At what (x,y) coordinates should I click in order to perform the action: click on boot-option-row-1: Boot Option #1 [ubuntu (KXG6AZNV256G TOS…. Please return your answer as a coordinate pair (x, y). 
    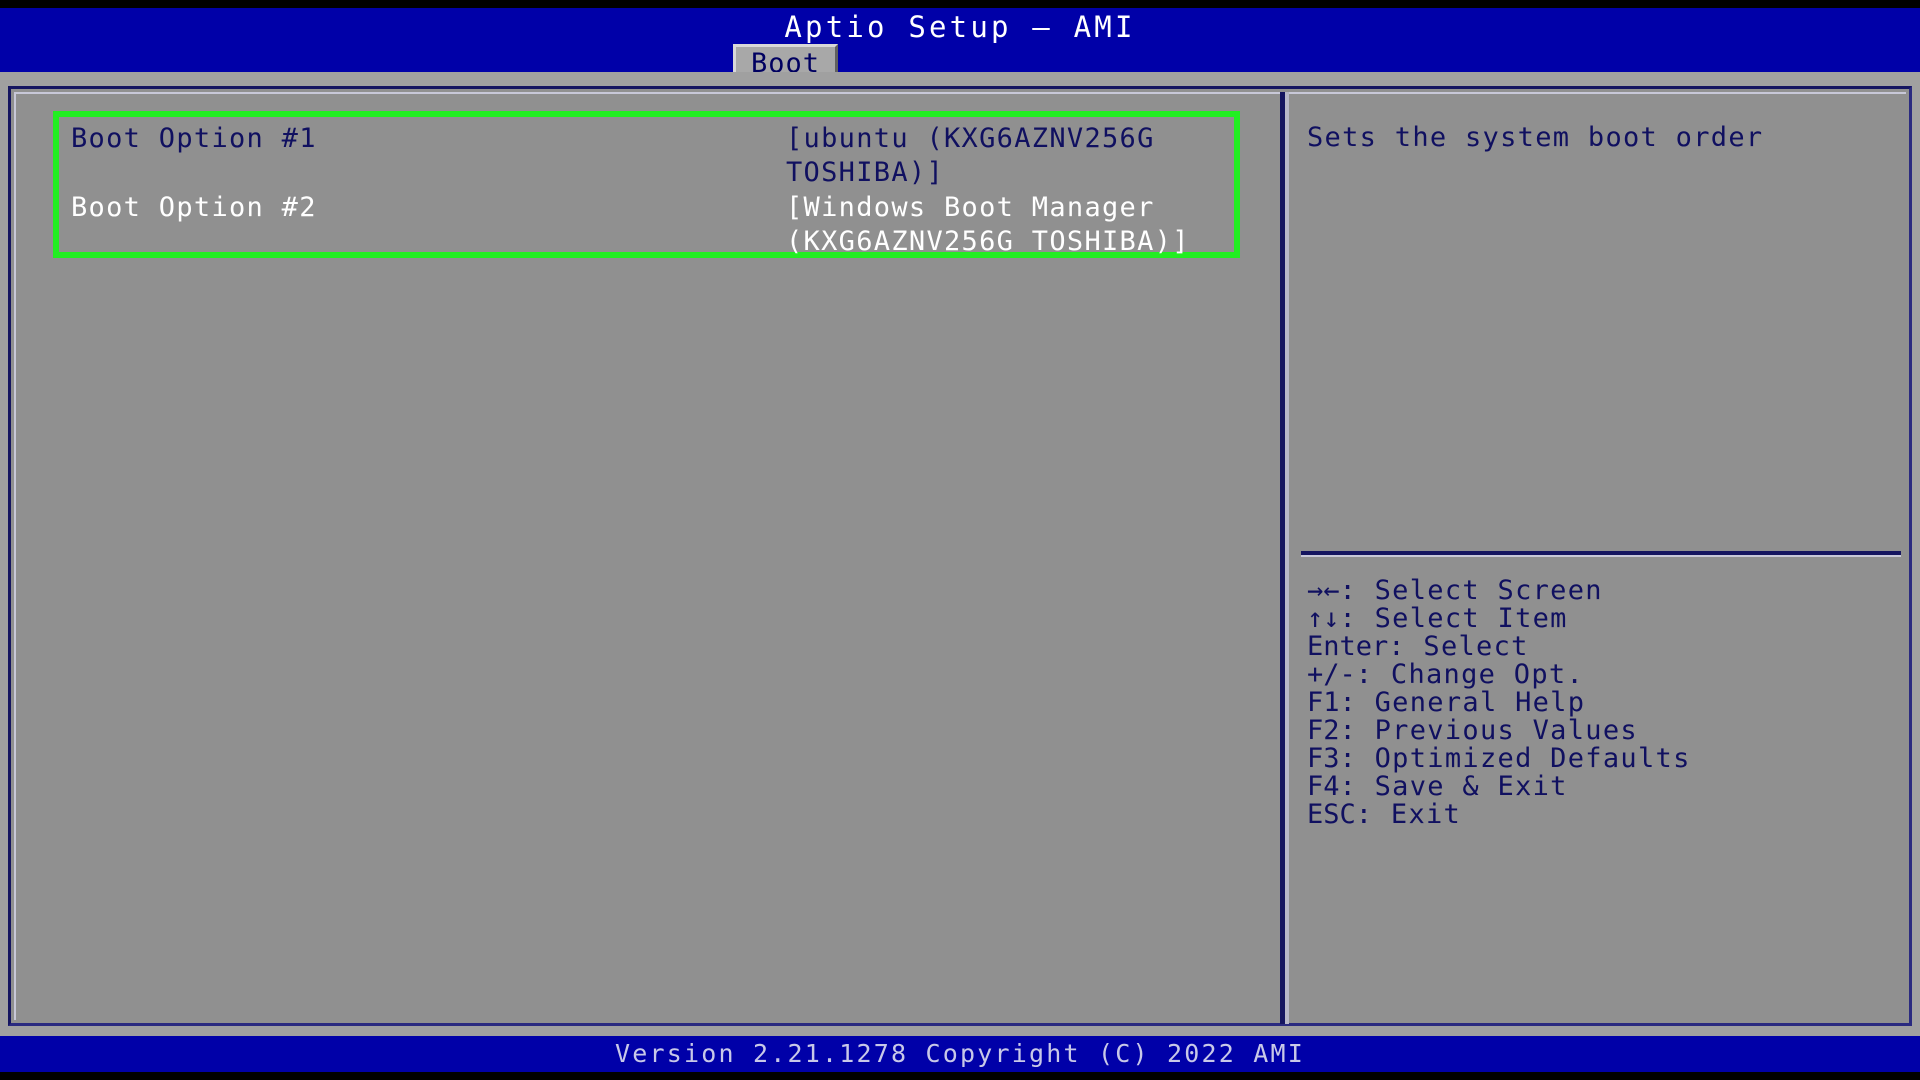
    Looking at the image, I should click on (647, 156).